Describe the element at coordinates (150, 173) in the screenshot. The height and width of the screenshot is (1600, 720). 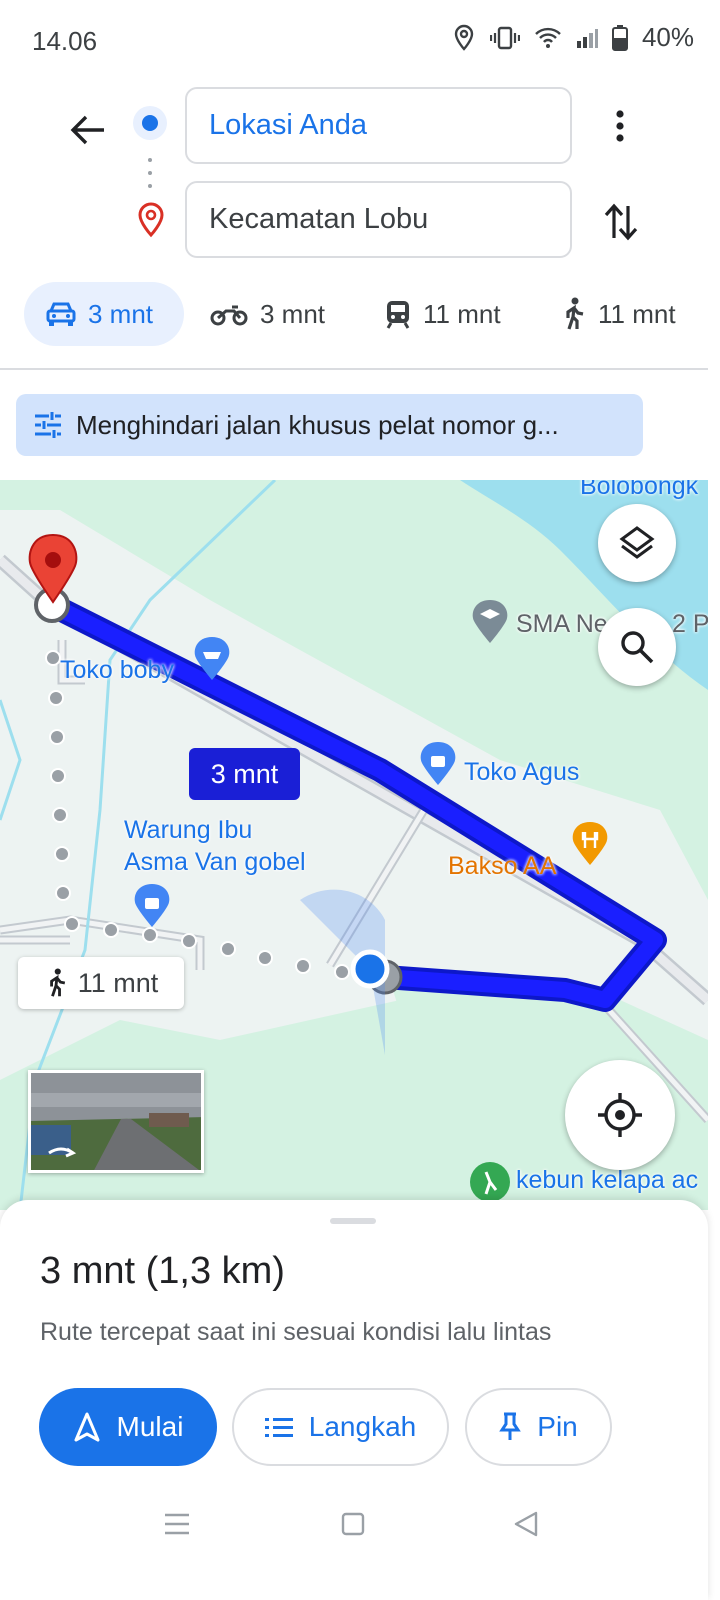
I see `connector-dots` at that location.